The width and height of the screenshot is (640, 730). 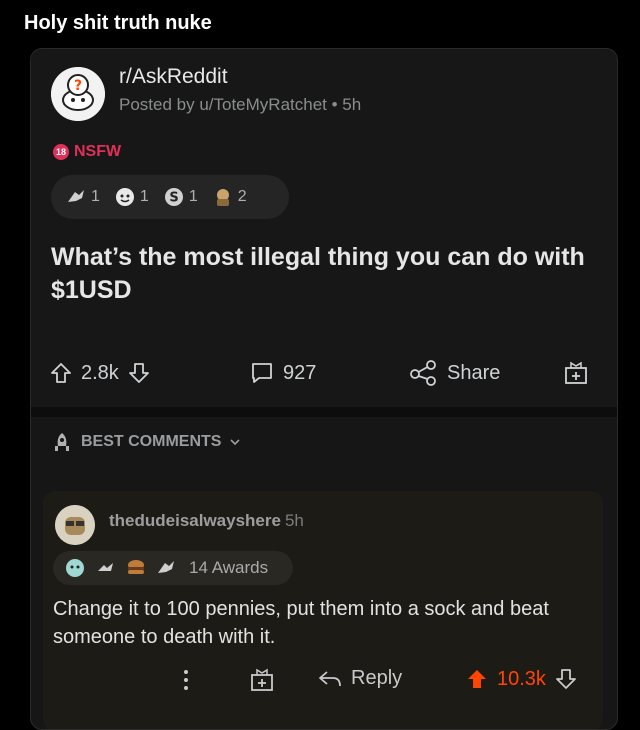 What do you see at coordinates (300, 372) in the screenshot?
I see `comment-count: 927` at bounding box center [300, 372].